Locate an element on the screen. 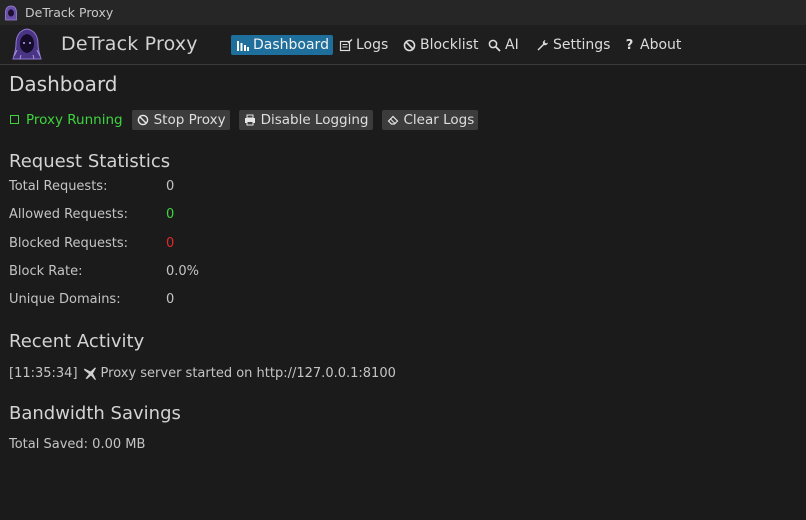 This screenshot has width=806, height=520. hooded-figure-logo-icon is located at coordinates (27, 44).